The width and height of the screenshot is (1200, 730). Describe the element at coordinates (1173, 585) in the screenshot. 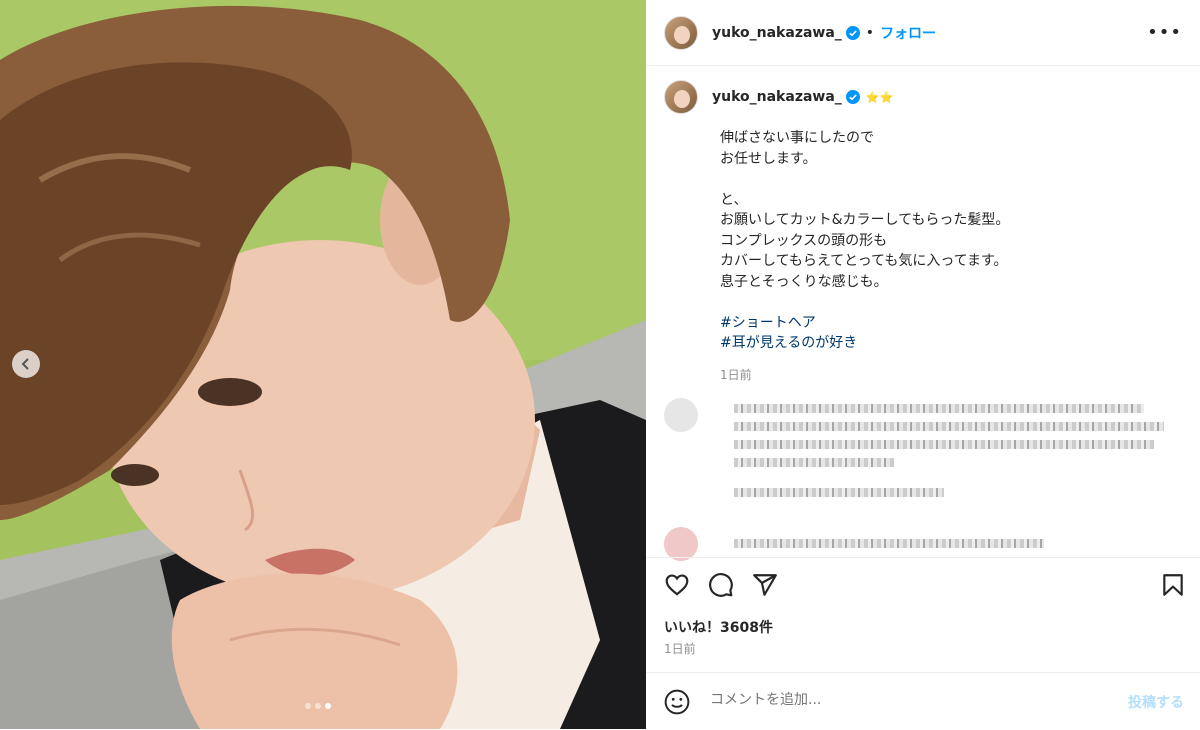

I see `bookmark-icon` at that location.